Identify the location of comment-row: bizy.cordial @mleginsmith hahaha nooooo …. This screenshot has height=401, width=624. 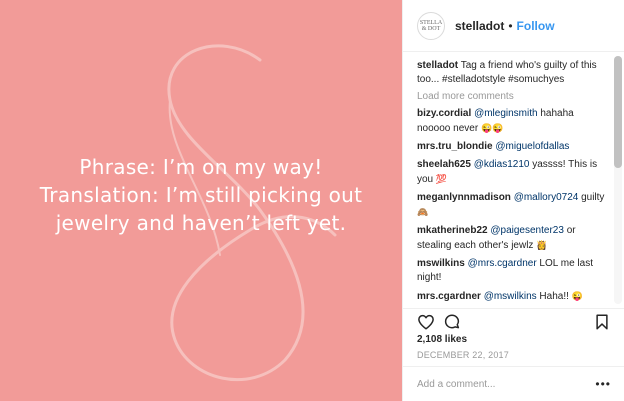
(513, 121).